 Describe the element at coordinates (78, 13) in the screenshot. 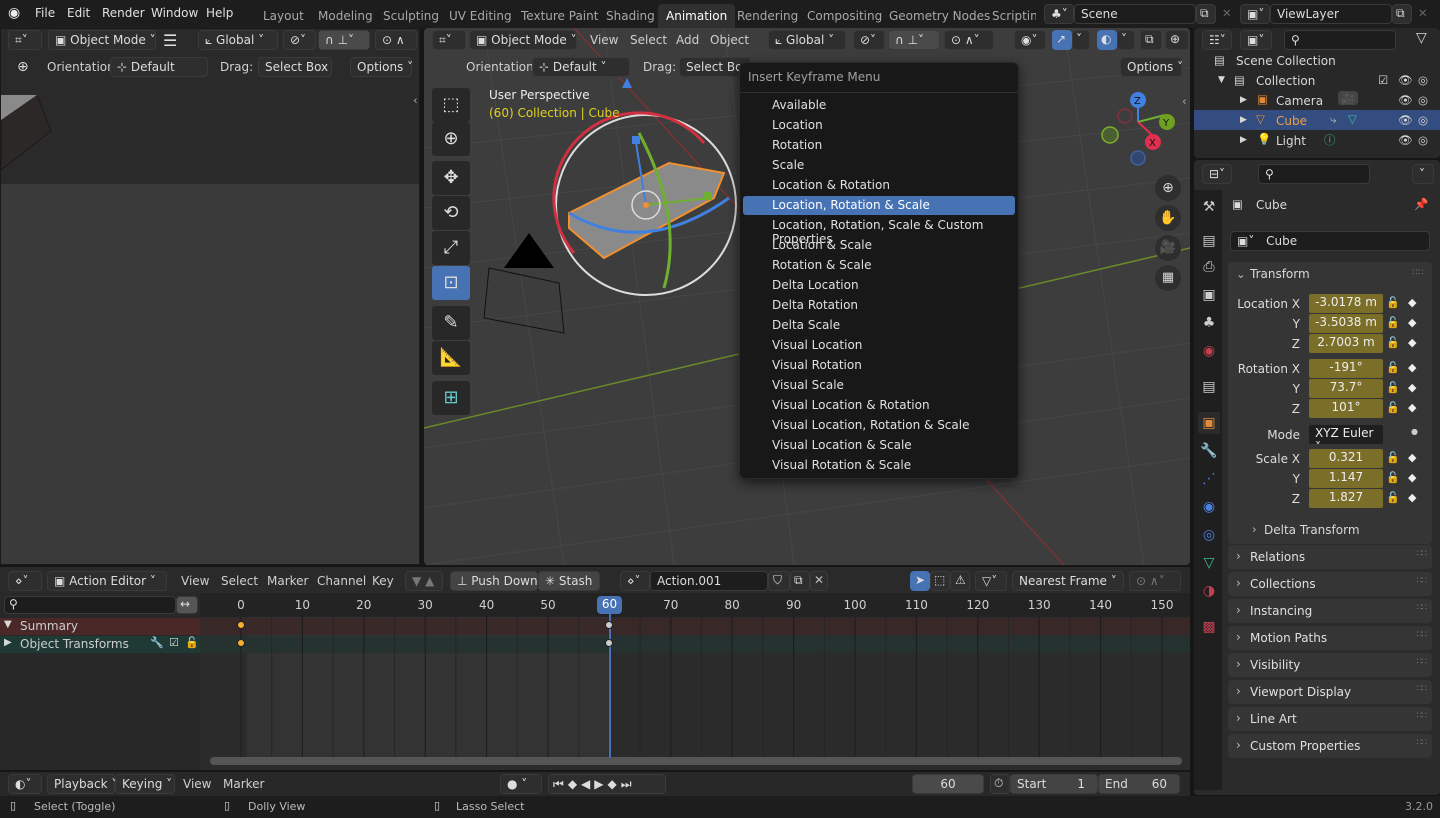

I see `menu-edit: Edit` at that location.